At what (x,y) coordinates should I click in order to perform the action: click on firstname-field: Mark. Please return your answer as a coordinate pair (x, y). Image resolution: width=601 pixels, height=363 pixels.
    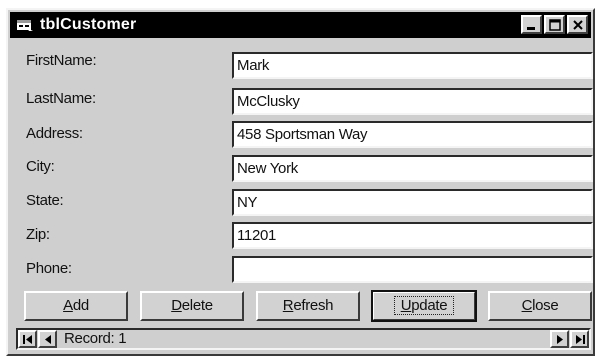
    Looking at the image, I should click on (412, 65).